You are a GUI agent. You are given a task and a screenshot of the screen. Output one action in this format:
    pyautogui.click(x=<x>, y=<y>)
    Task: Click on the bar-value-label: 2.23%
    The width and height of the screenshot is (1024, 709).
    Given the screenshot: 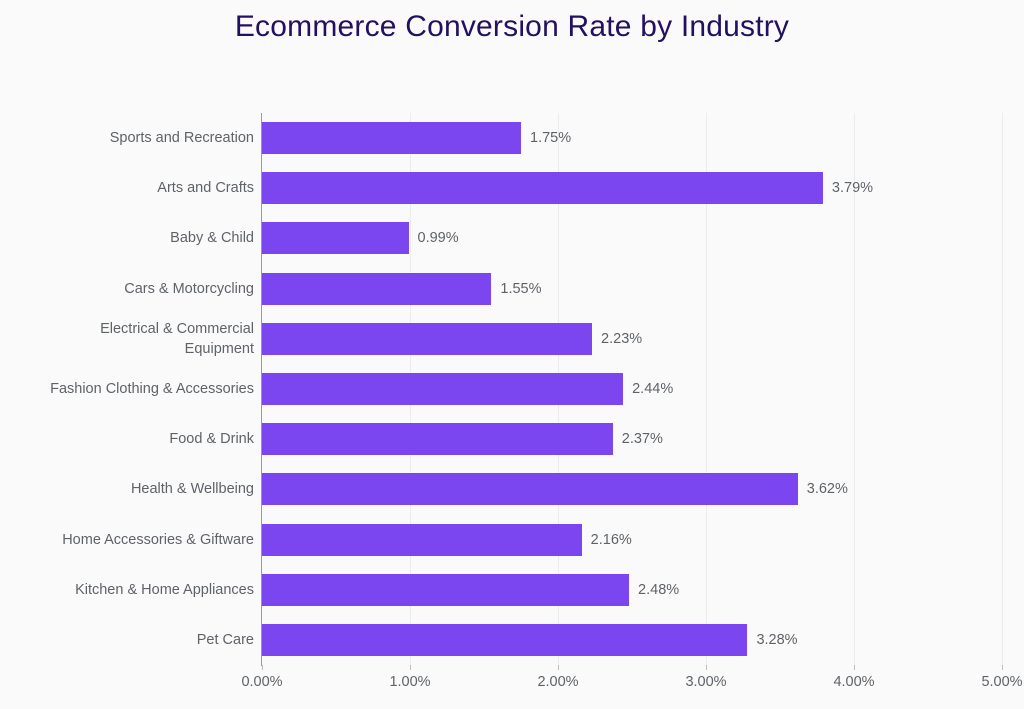 What is the action you would take?
    pyautogui.click(x=622, y=338)
    